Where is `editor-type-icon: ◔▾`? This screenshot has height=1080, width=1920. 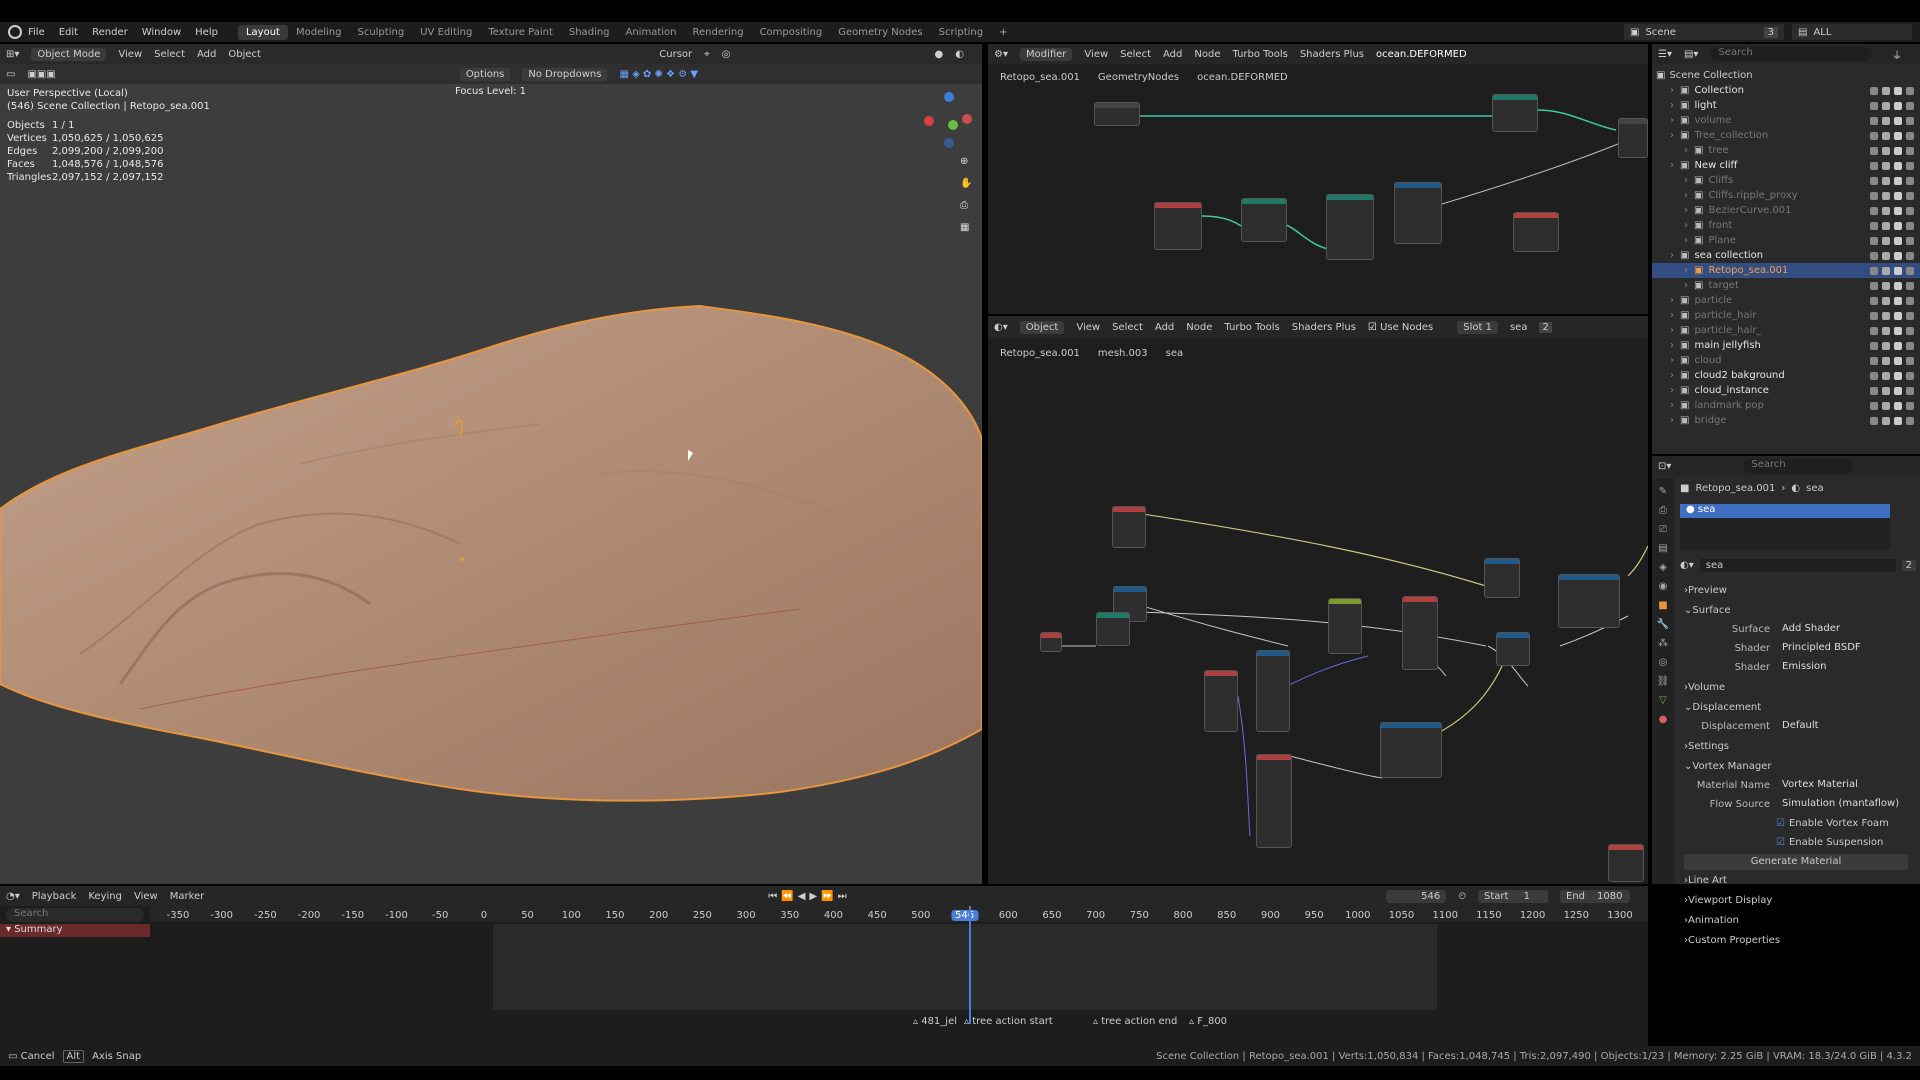 editor-type-icon: ◔▾ is located at coordinates (13, 896).